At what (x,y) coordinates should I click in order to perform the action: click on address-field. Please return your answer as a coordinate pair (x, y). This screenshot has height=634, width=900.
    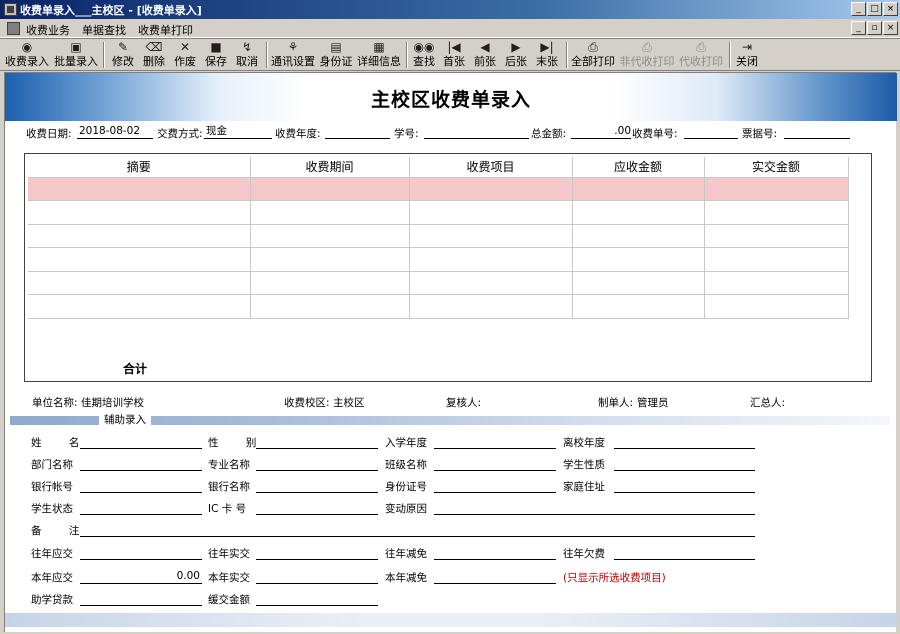
    Looking at the image, I should click on (684, 485).